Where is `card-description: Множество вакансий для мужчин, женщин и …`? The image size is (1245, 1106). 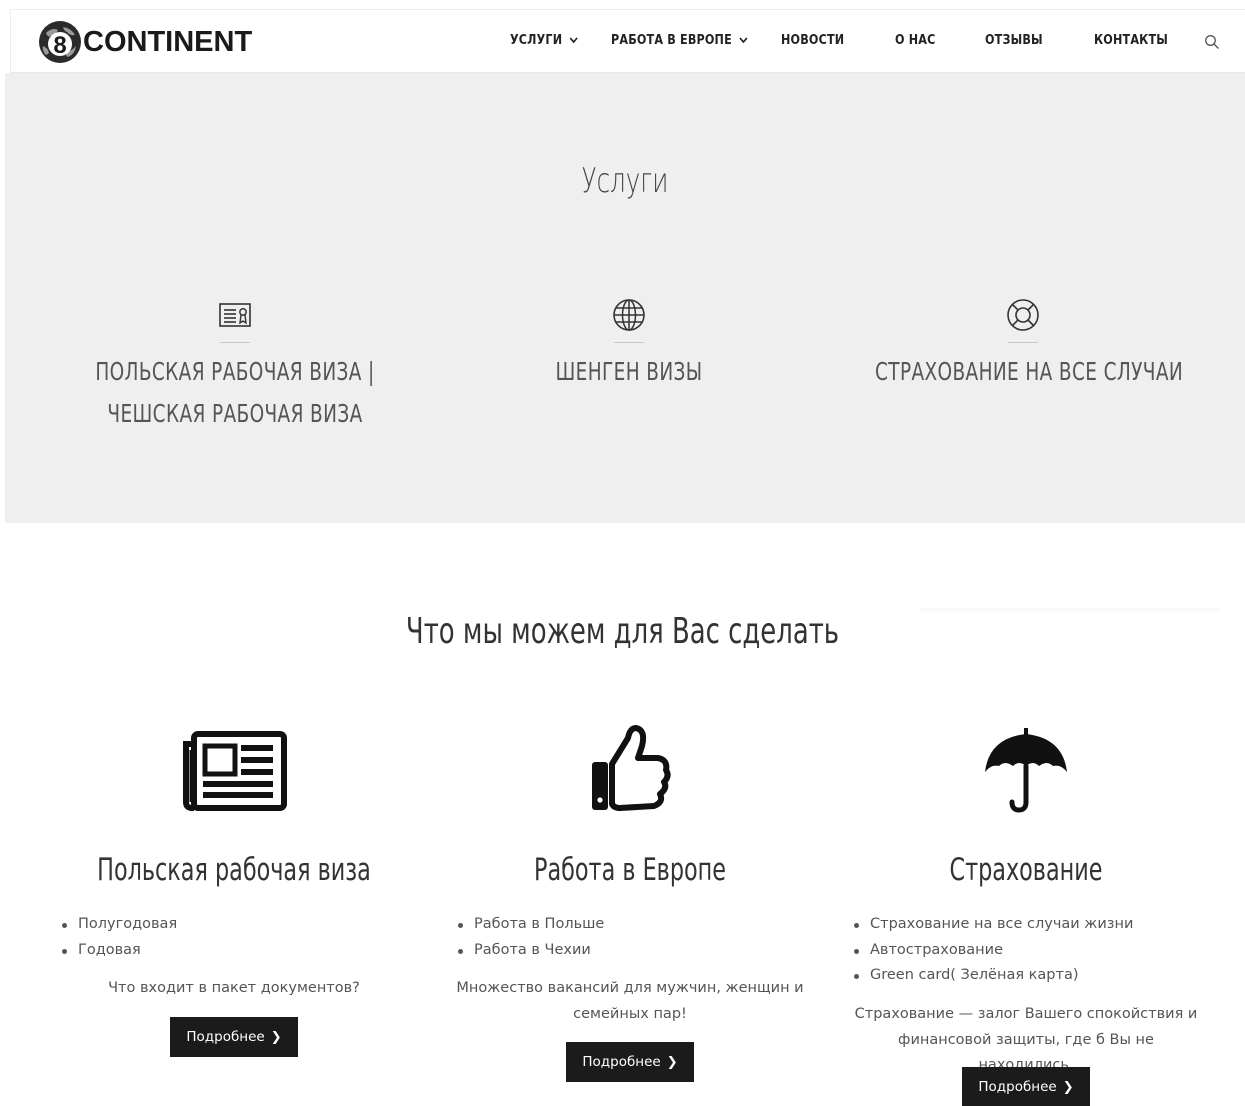
card-description: Множество вакансий для мужчин, женщин и … is located at coordinates (630, 1001).